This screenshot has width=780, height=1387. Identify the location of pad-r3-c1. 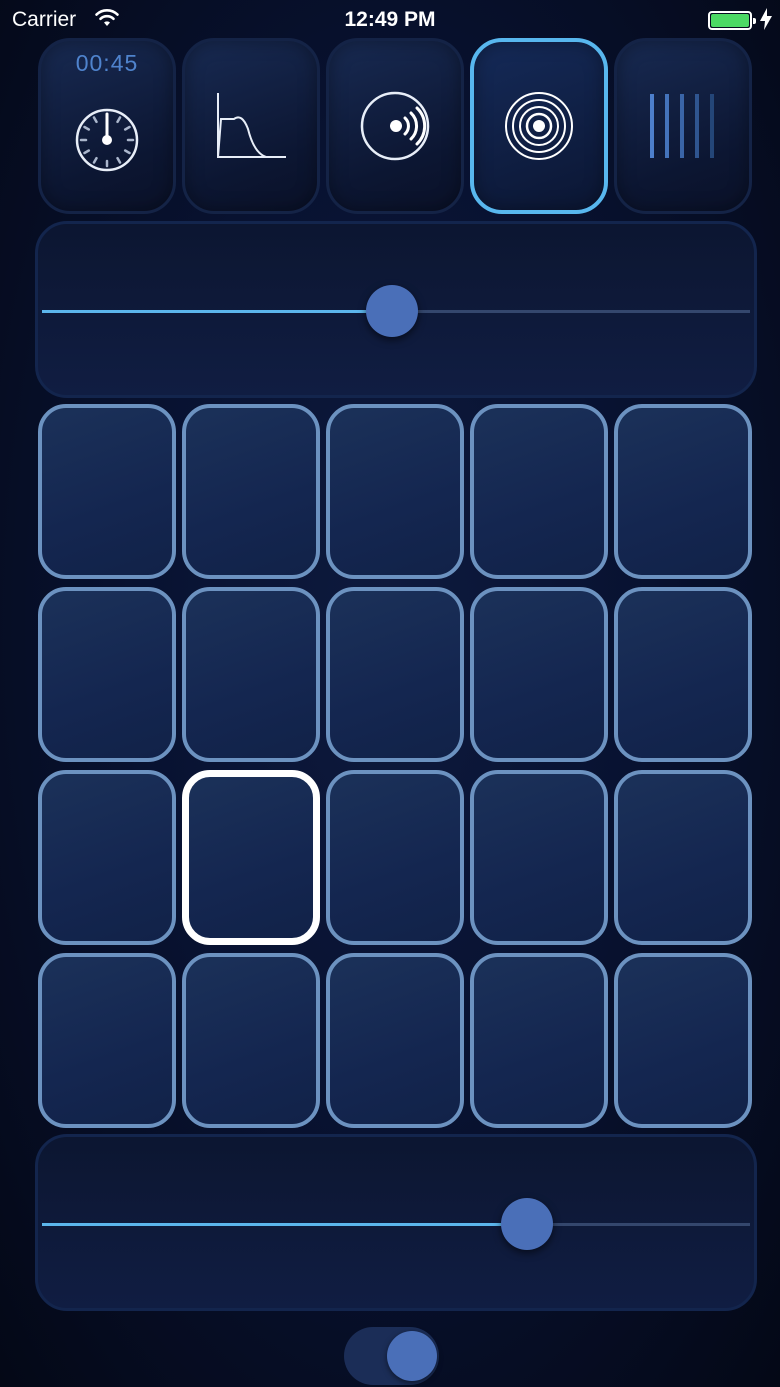
(107, 857).